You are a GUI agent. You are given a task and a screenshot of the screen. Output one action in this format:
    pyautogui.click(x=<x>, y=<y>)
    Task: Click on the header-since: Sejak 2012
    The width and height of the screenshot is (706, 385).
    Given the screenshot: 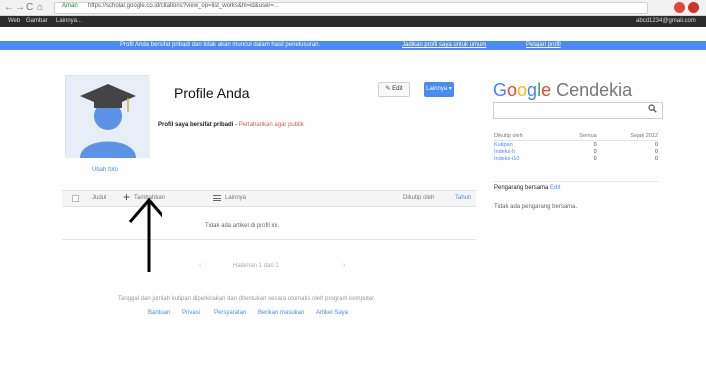 What is the action you would take?
    pyautogui.click(x=627, y=136)
    